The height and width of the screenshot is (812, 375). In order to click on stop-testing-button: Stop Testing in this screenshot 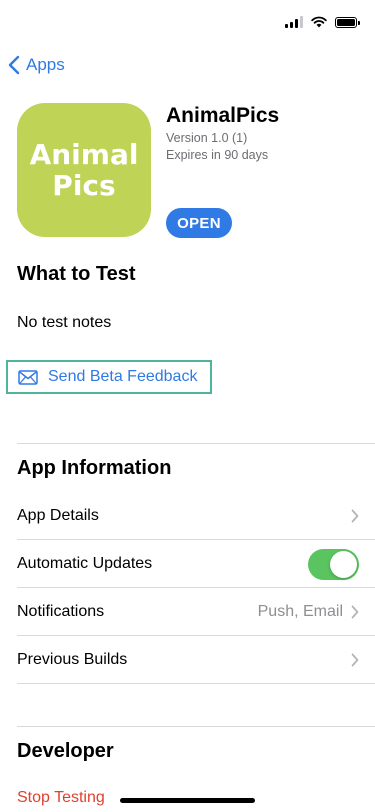, I will do `click(61, 798)`.